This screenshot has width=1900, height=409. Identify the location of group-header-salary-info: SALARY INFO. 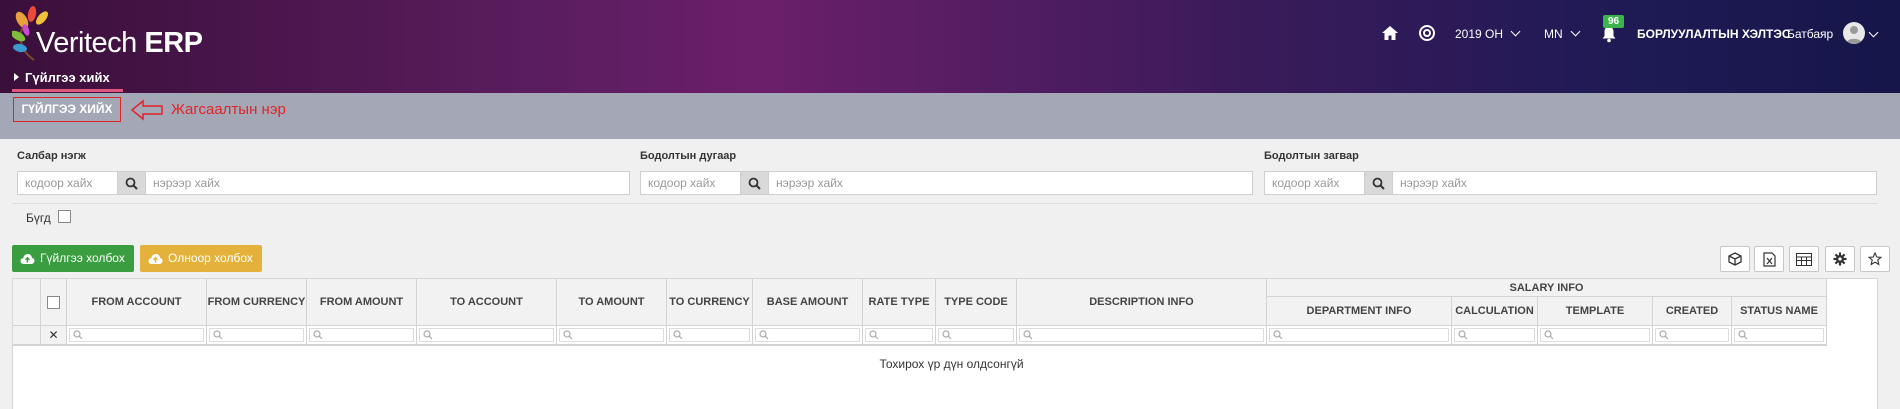
(1547, 288).